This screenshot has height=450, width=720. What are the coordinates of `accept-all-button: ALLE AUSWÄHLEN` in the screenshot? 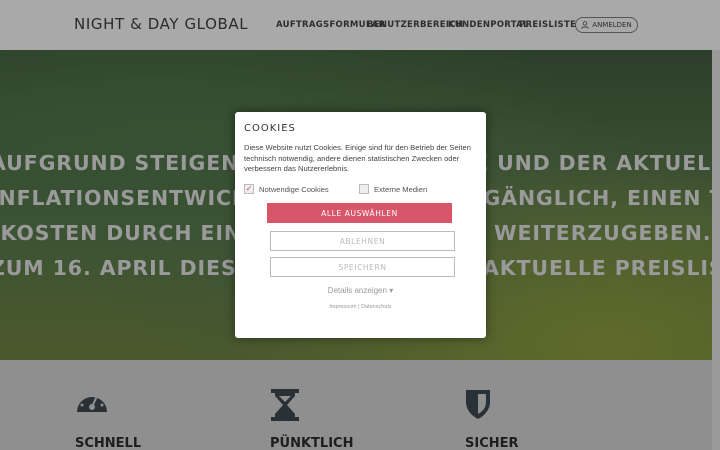 It's located at (359, 213).